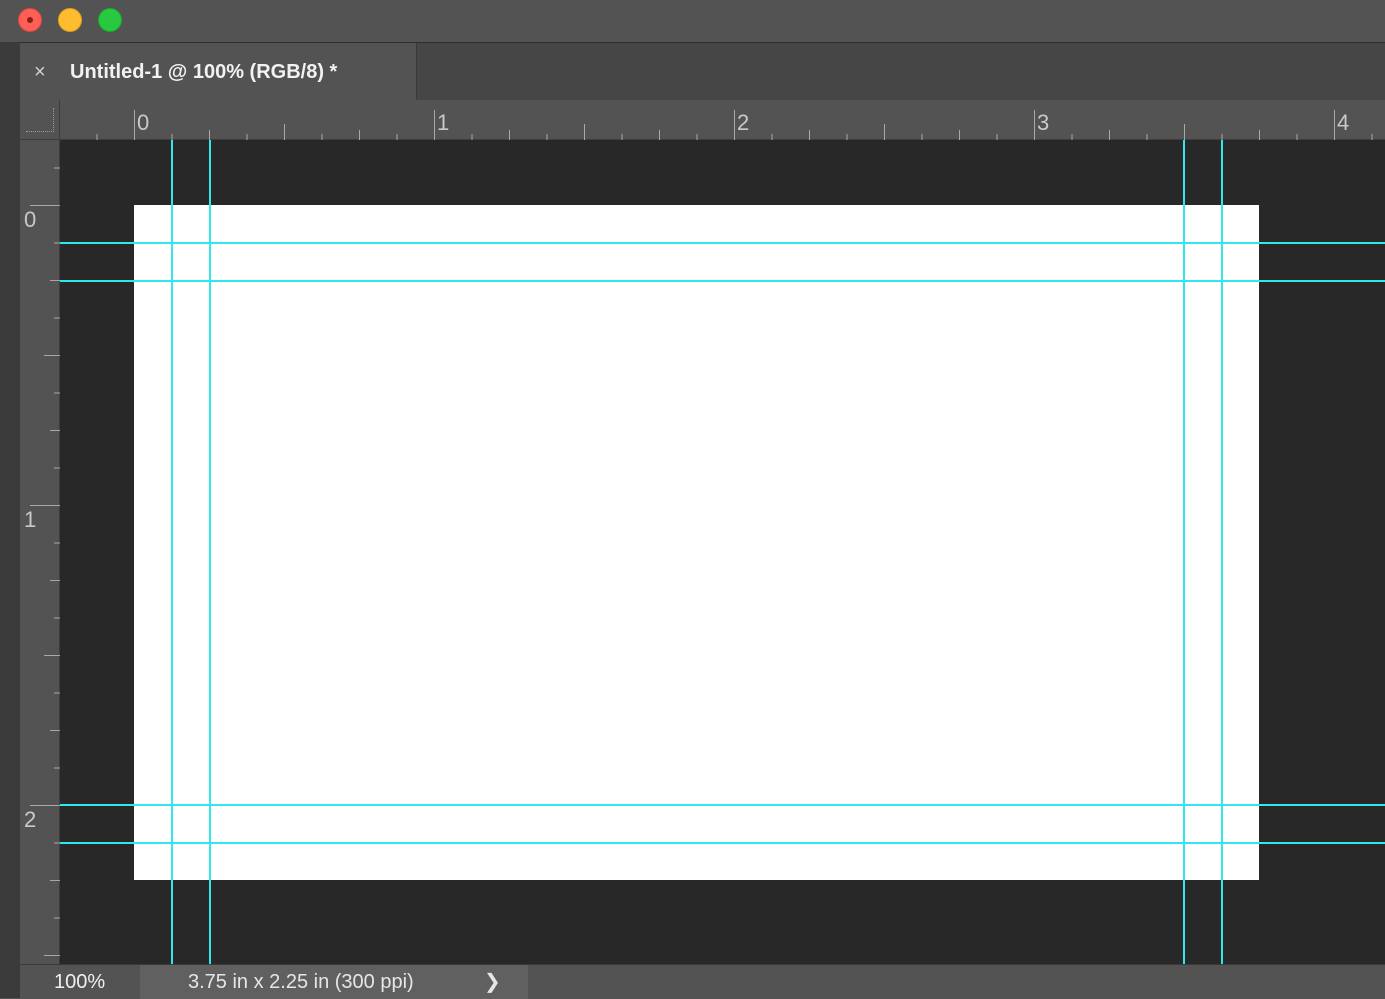 The width and height of the screenshot is (1385, 999). I want to click on vertical-ruler: 0 1 2, so click(40, 552).